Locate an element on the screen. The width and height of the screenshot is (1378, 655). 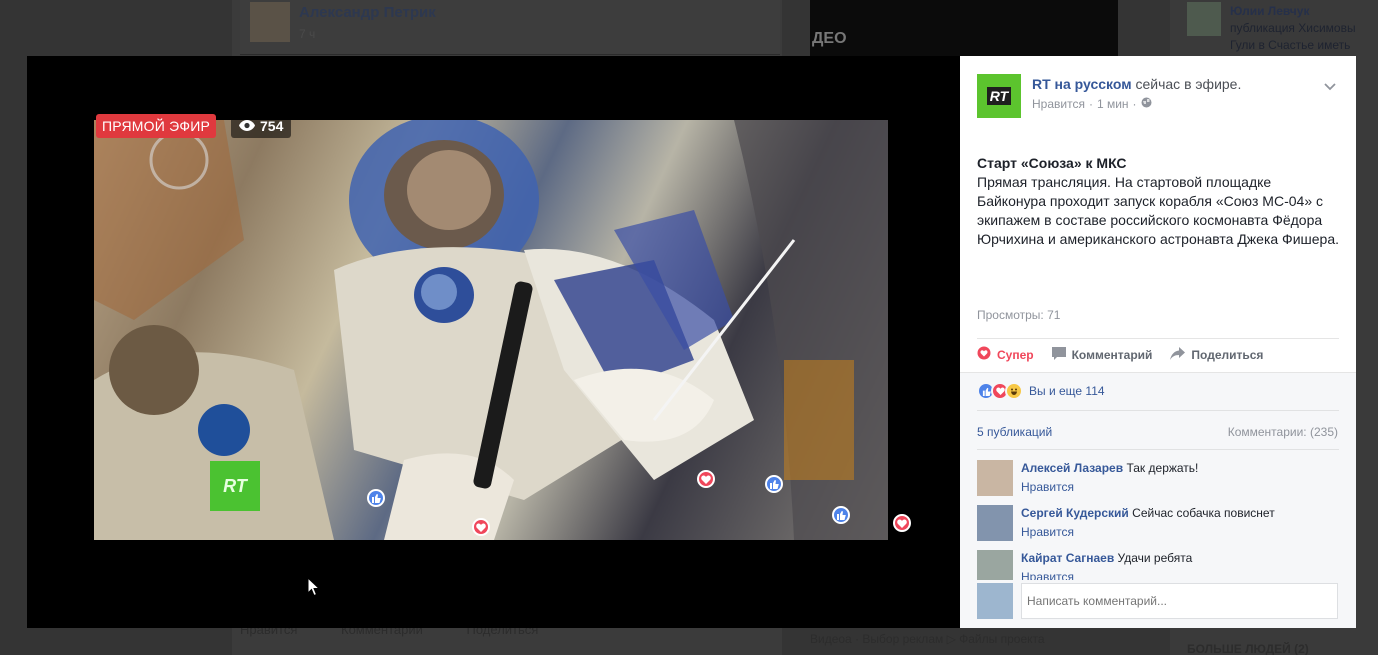
background-more-people: БОЛЬШЕ ЛЮДЕЙ (2) is located at coordinates (1248, 648).